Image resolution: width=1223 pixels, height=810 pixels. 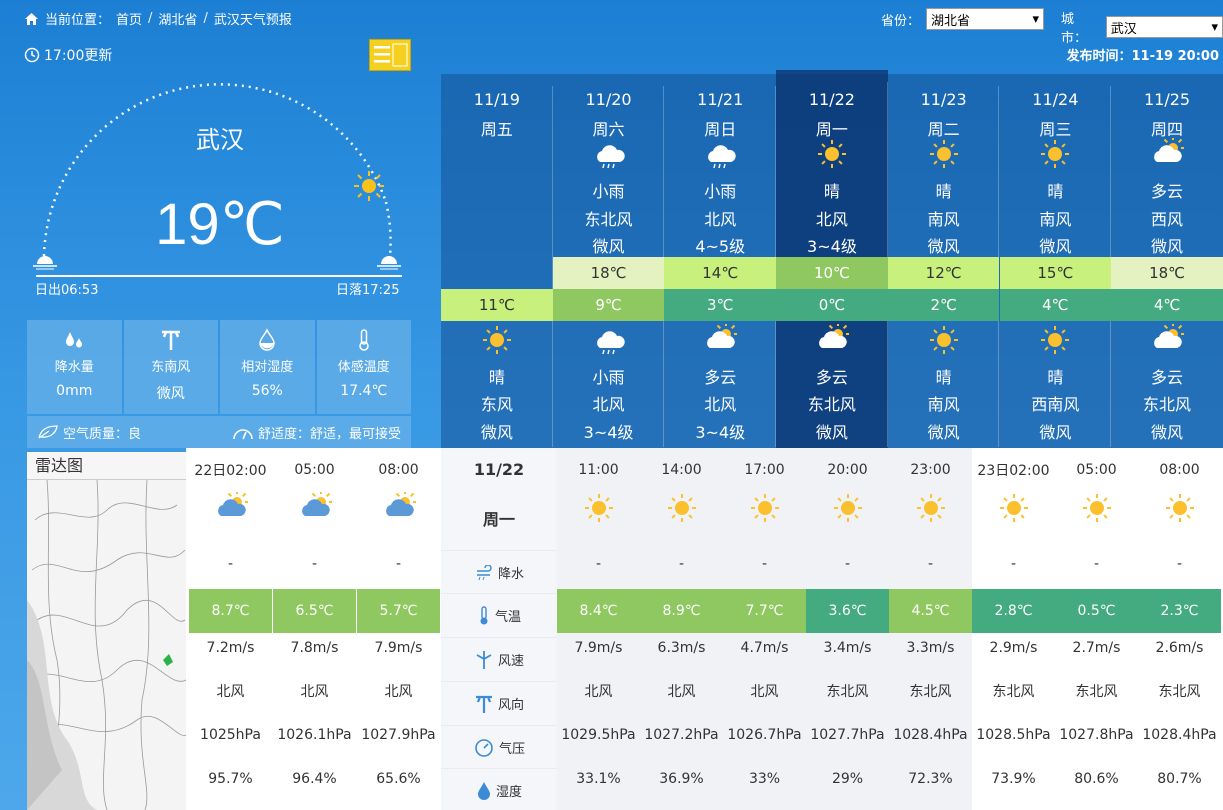 What do you see at coordinates (847, 648) in the screenshot?
I see `hourly-wind-speed: 3.4m/s` at bounding box center [847, 648].